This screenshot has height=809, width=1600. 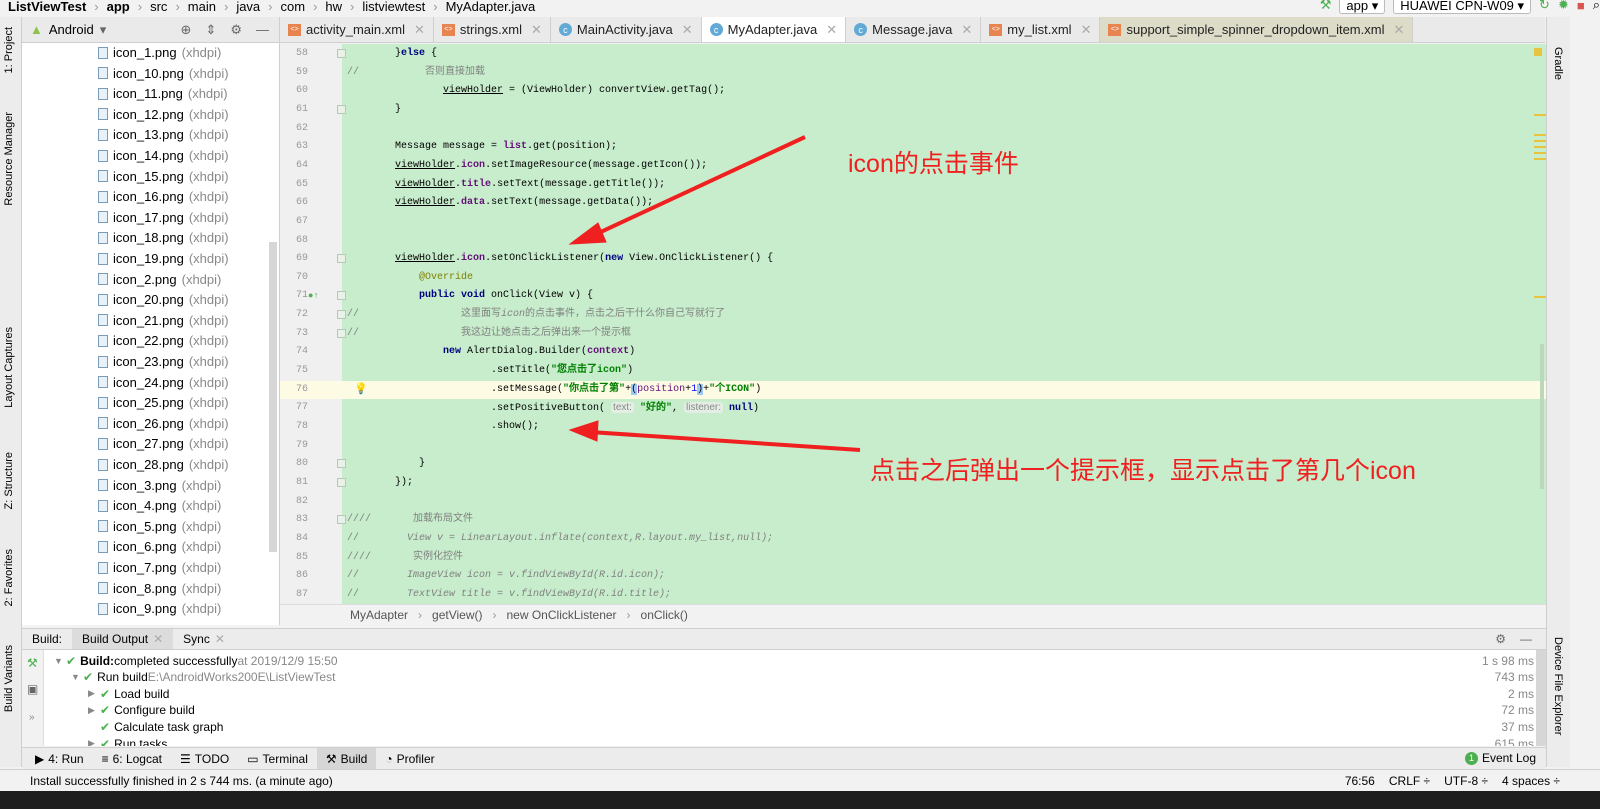 I want to click on tool-4-run: ▶ 4: Run, so click(x=59, y=758).